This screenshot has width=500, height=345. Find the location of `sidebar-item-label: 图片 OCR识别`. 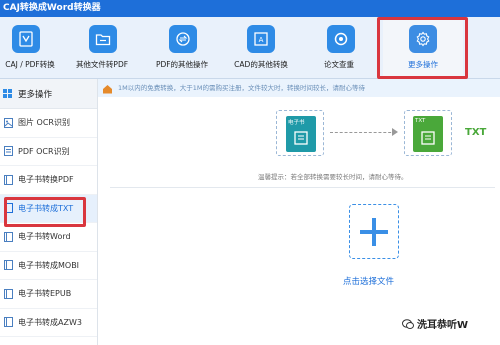

sidebar-item-label: 图片 OCR识别 is located at coordinates (44, 123).